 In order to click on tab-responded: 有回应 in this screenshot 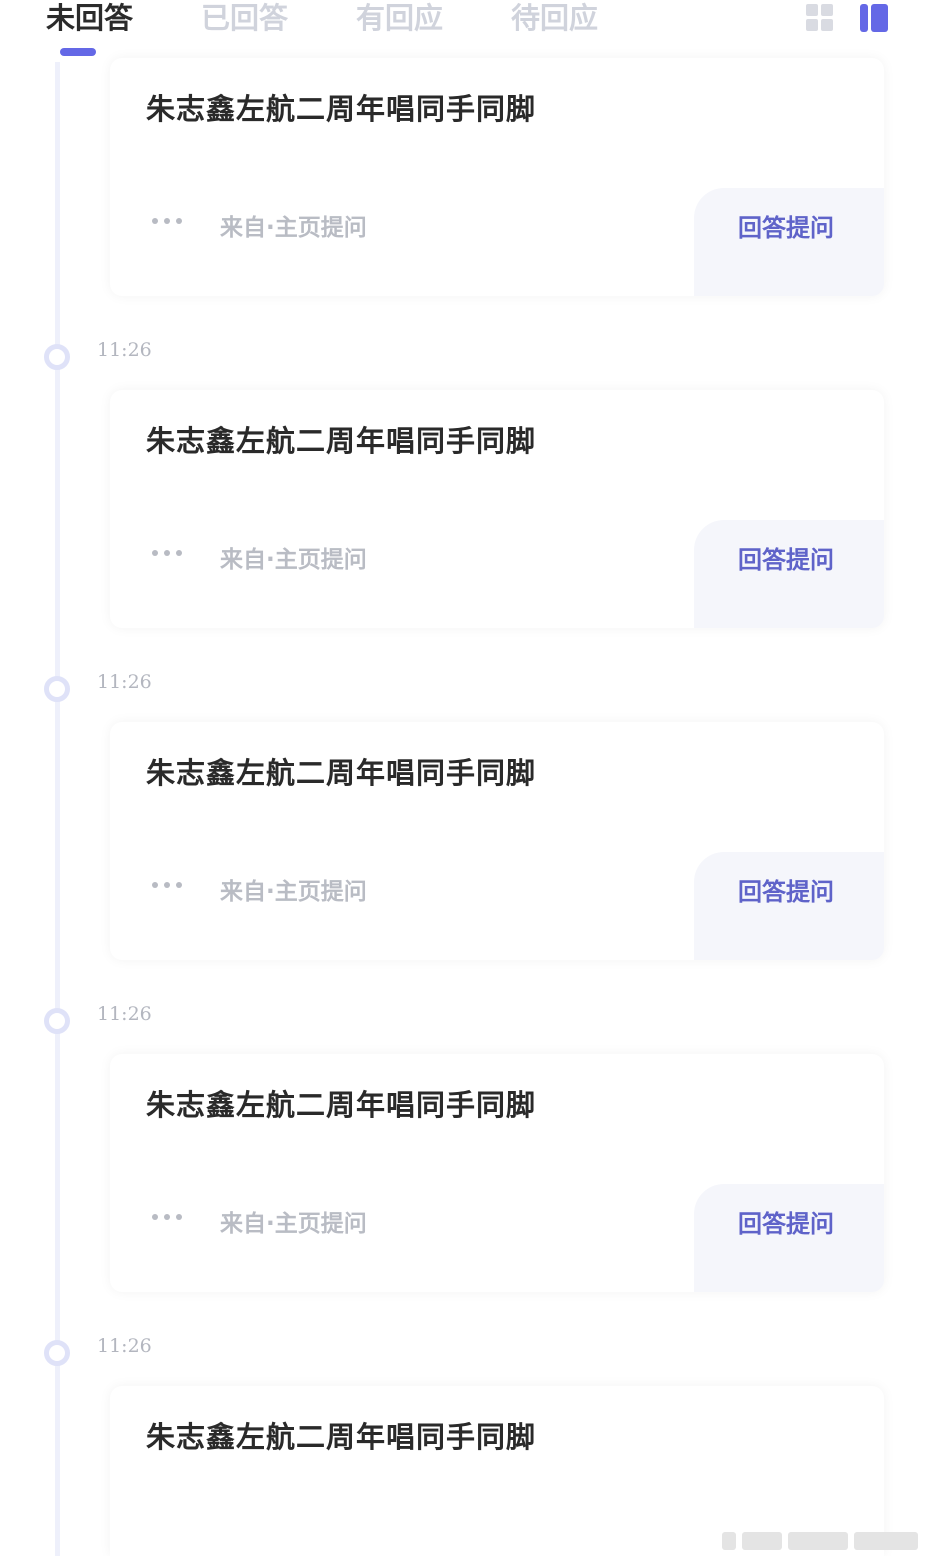, I will do `click(399, 18)`.